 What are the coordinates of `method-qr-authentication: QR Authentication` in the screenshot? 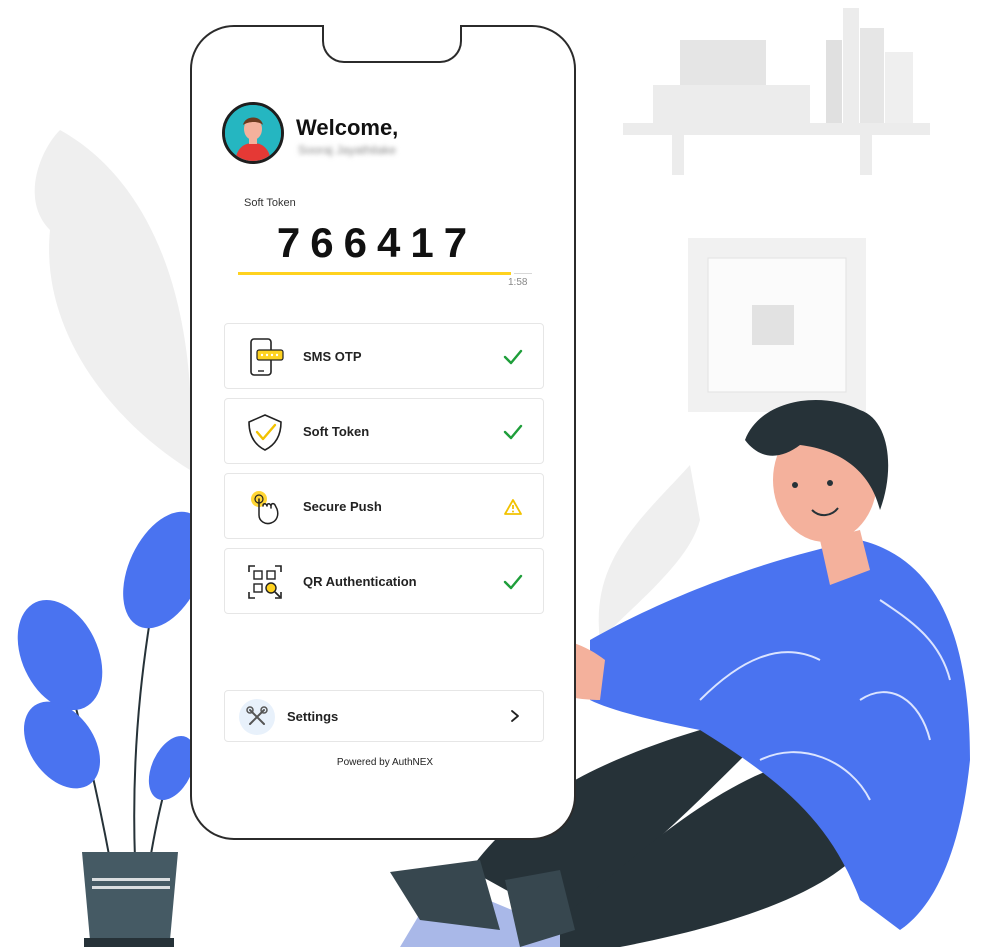 It's located at (384, 581).